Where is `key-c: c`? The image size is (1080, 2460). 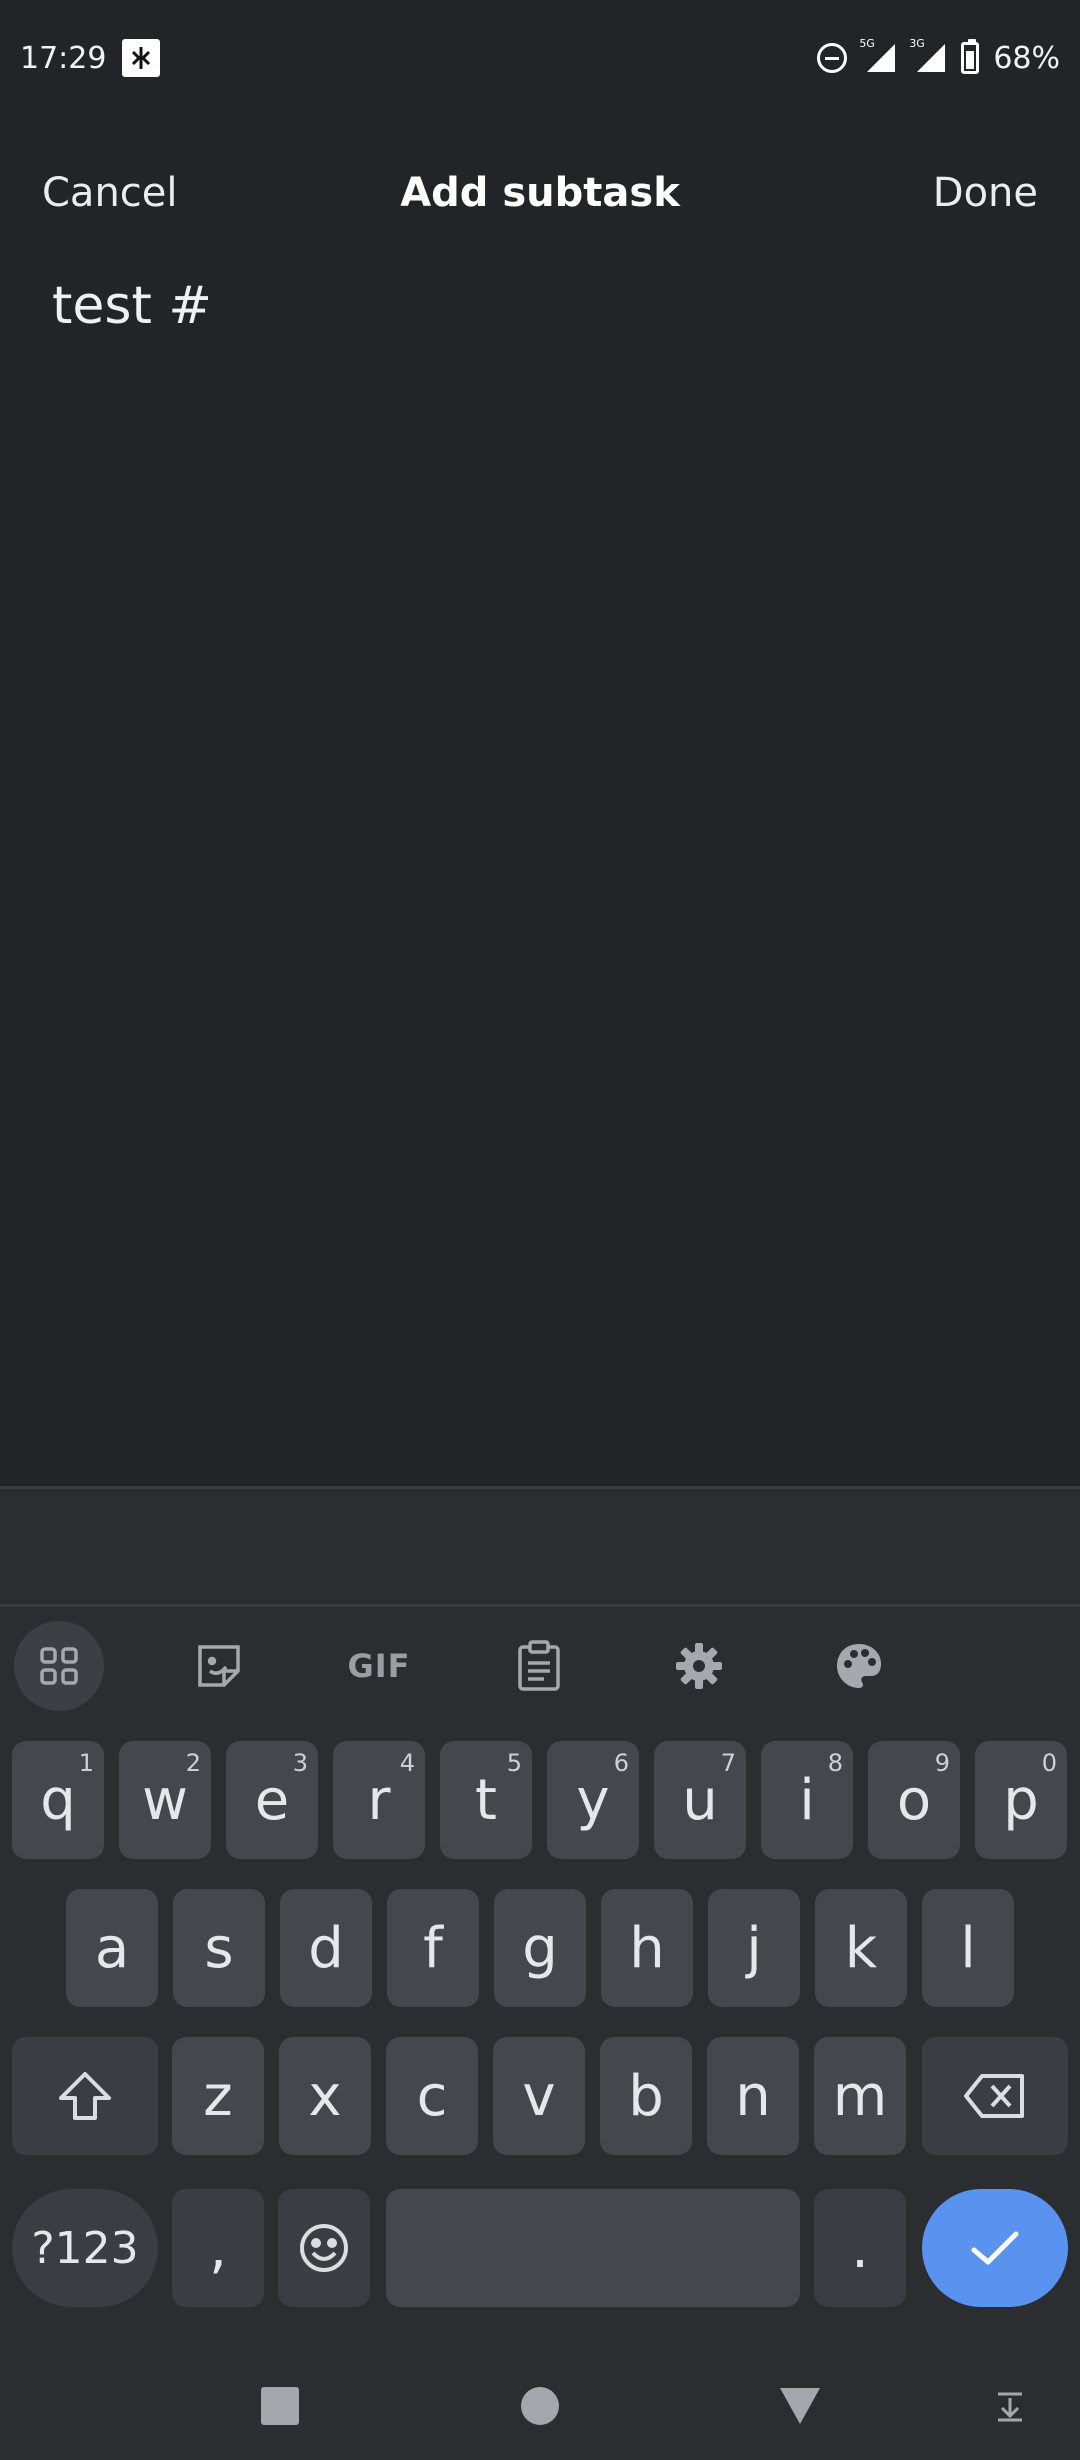
key-c: c is located at coordinates (432, 2096).